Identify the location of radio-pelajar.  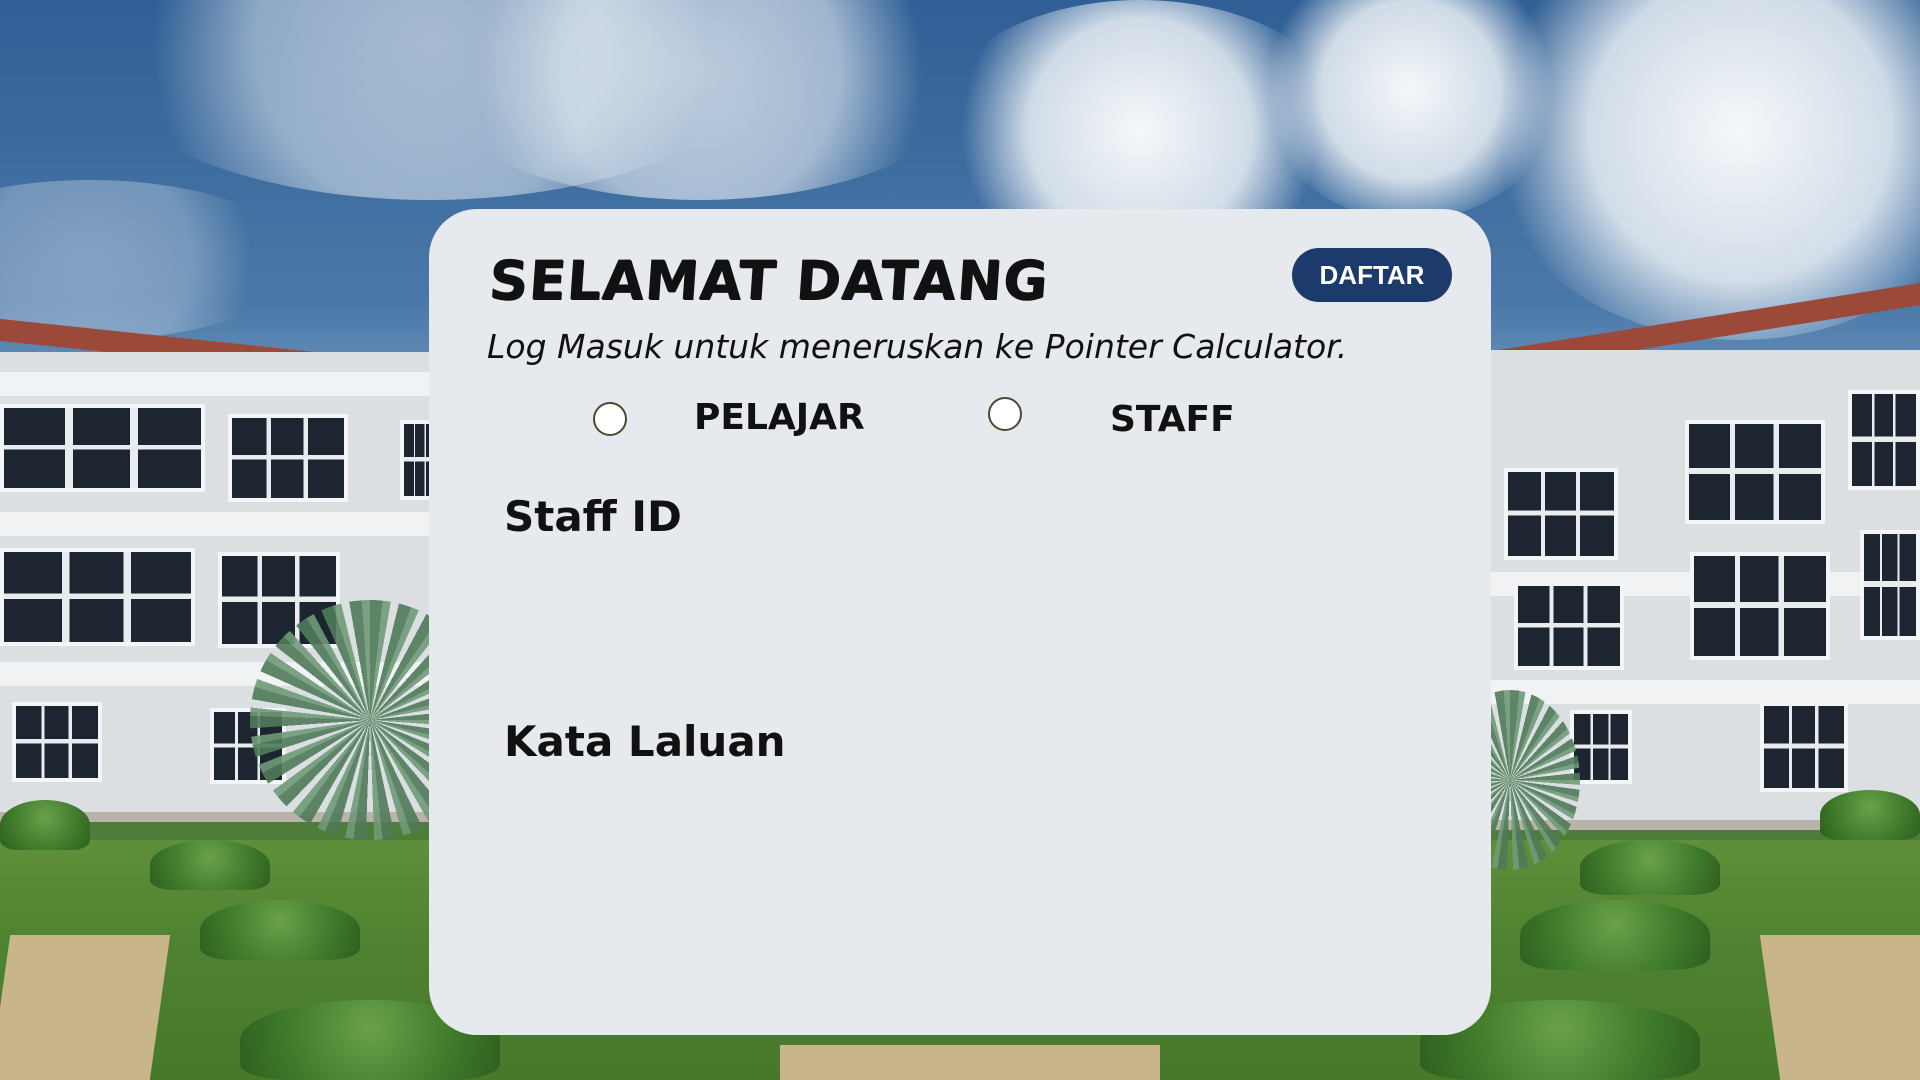
(610, 419).